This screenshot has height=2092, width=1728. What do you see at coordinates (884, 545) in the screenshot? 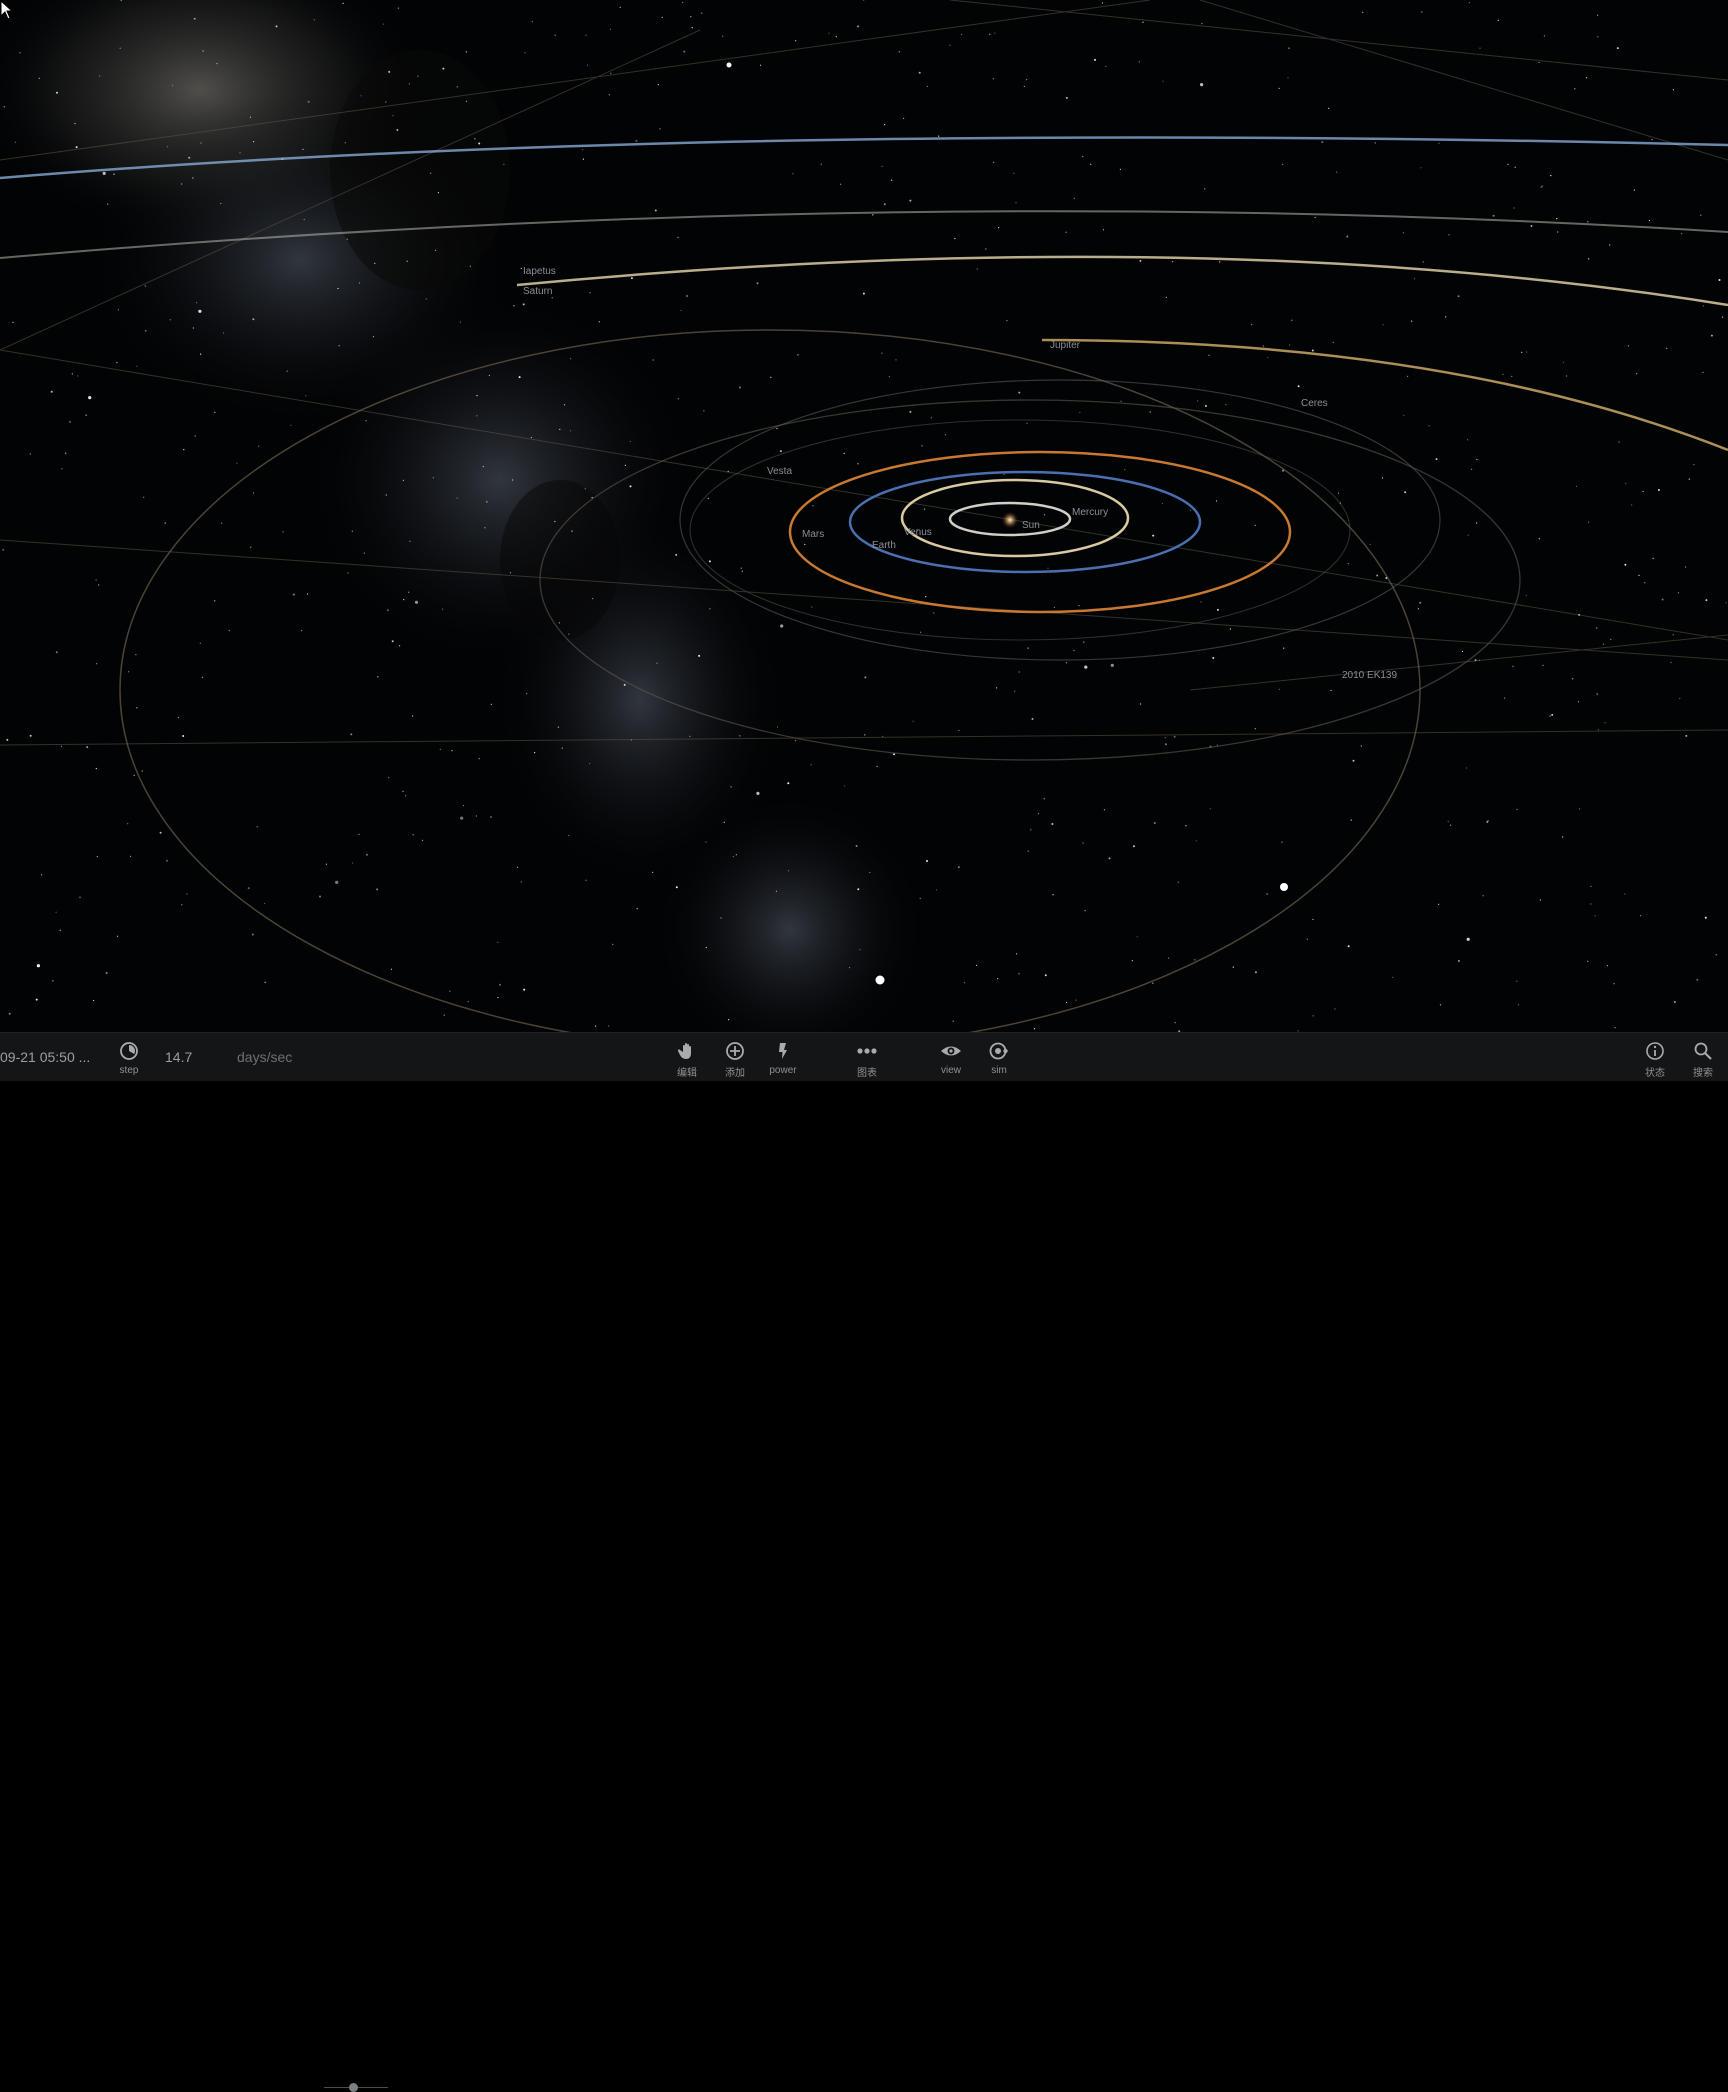
I see `label-earth: Earth` at bounding box center [884, 545].